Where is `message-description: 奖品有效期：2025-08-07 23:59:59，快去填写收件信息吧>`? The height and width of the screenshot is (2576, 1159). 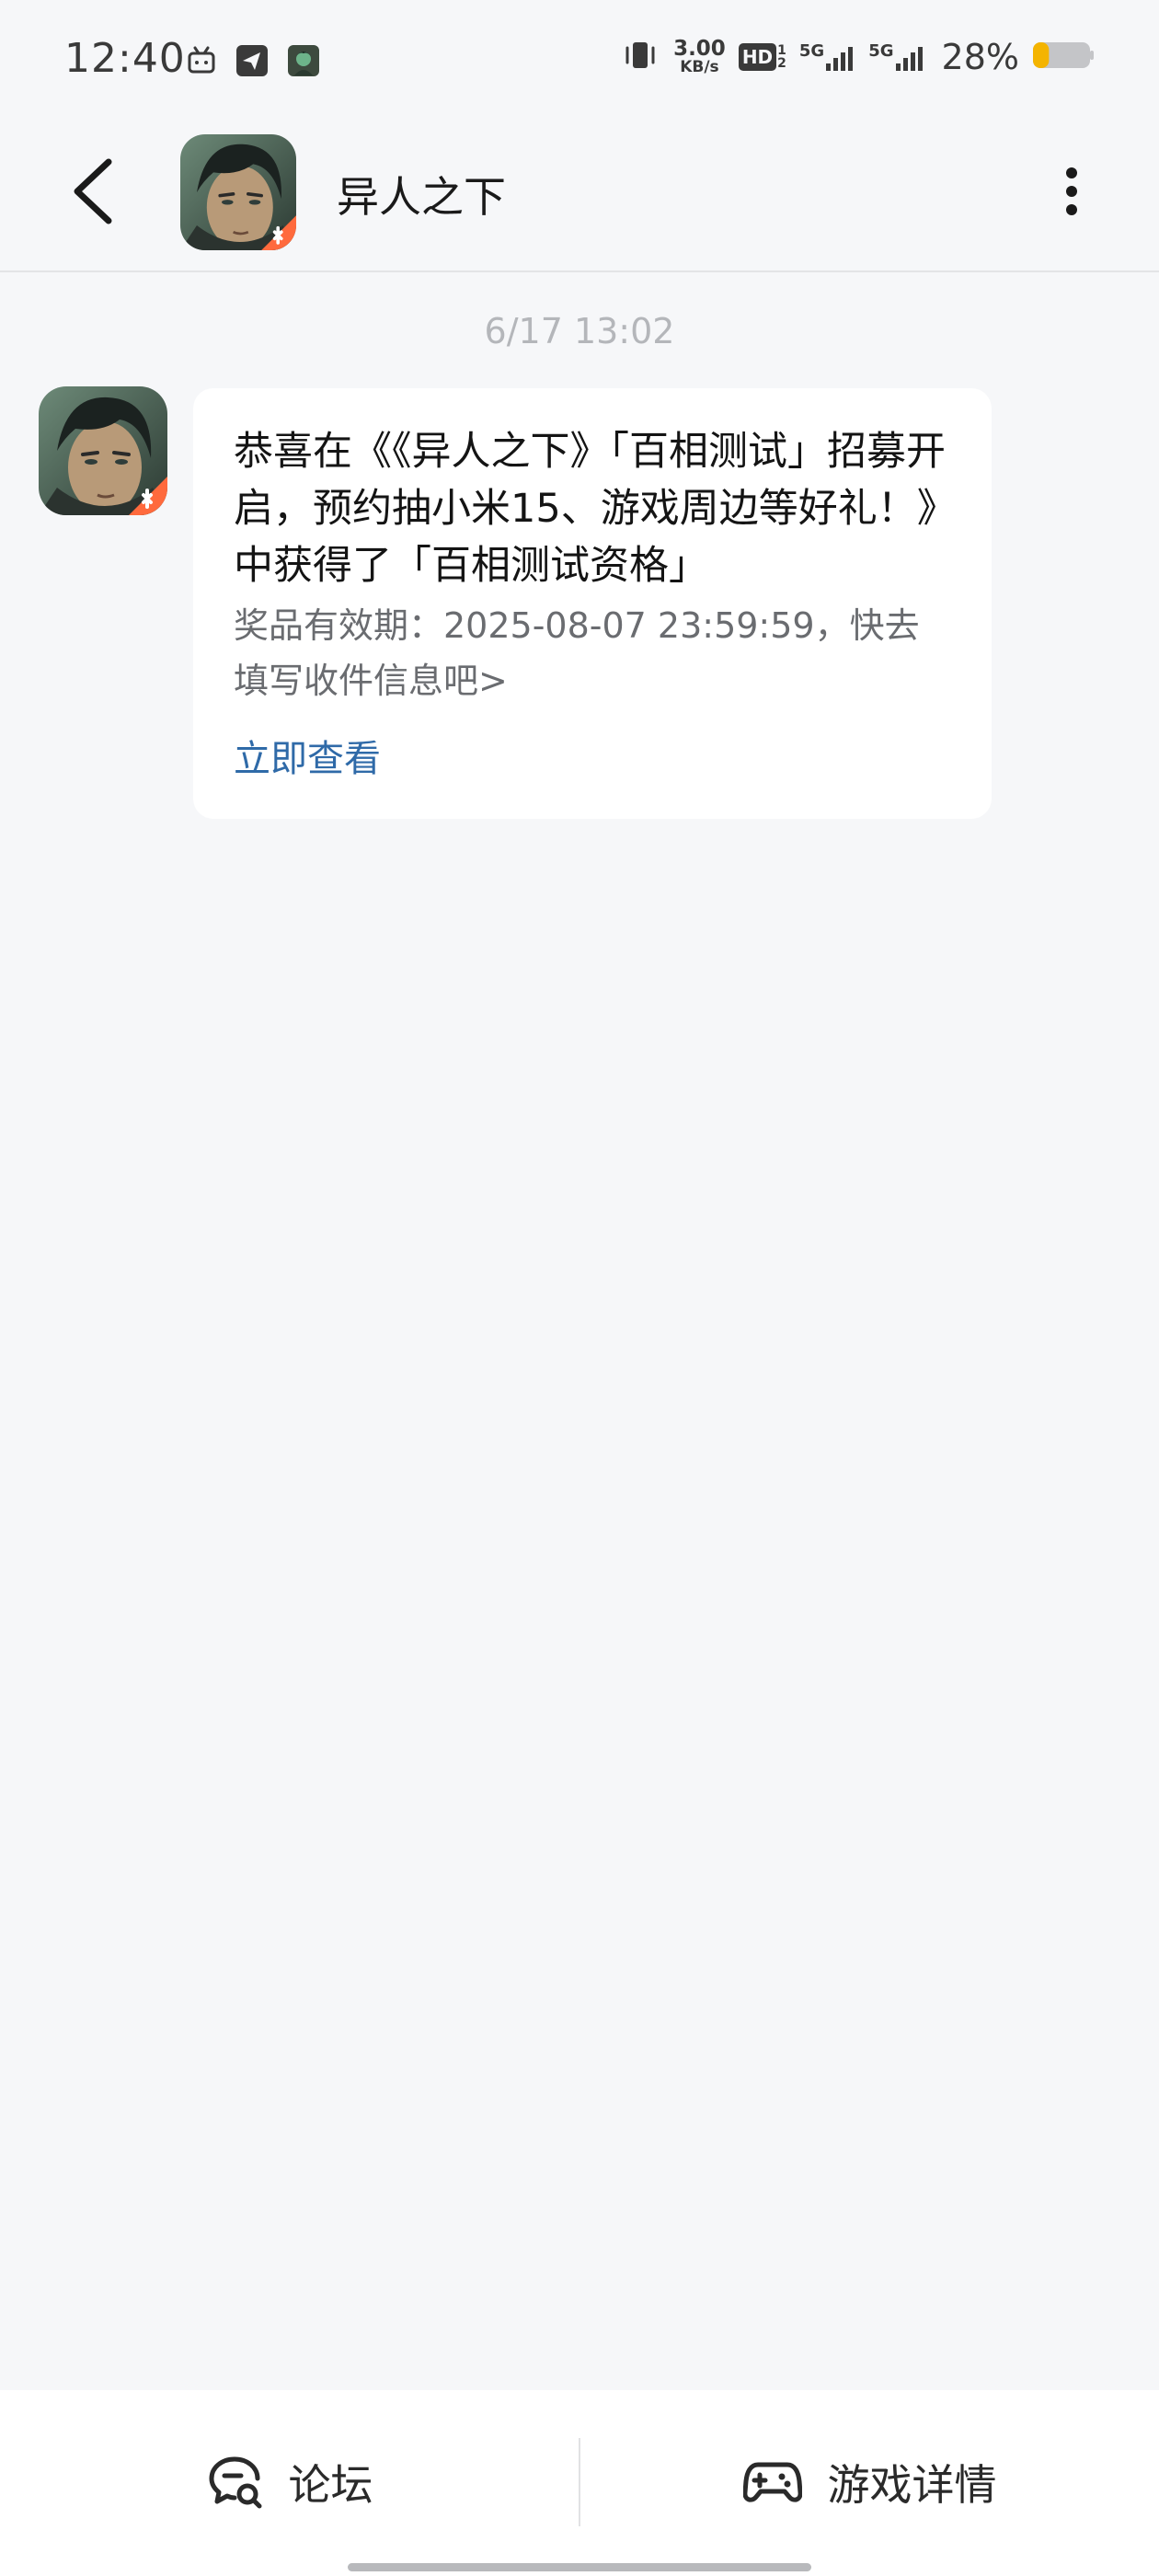 message-description: 奖品有效期：2025-08-07 23:59:59，快去填写收件信息吧> is located at coordinates (593, 653).